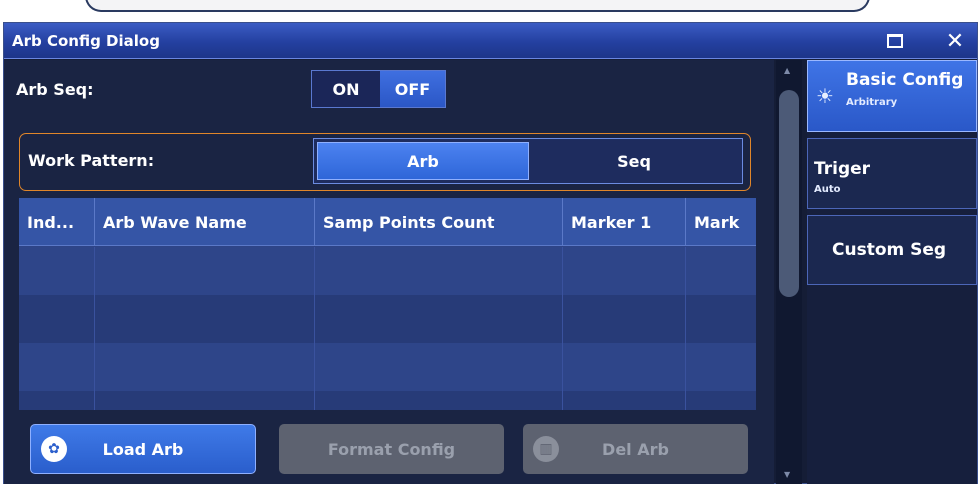 Image resolution: width=979 pixels, height=487 pixels. I want to click on tab-triger: Triger Auto, so click(892, 173).